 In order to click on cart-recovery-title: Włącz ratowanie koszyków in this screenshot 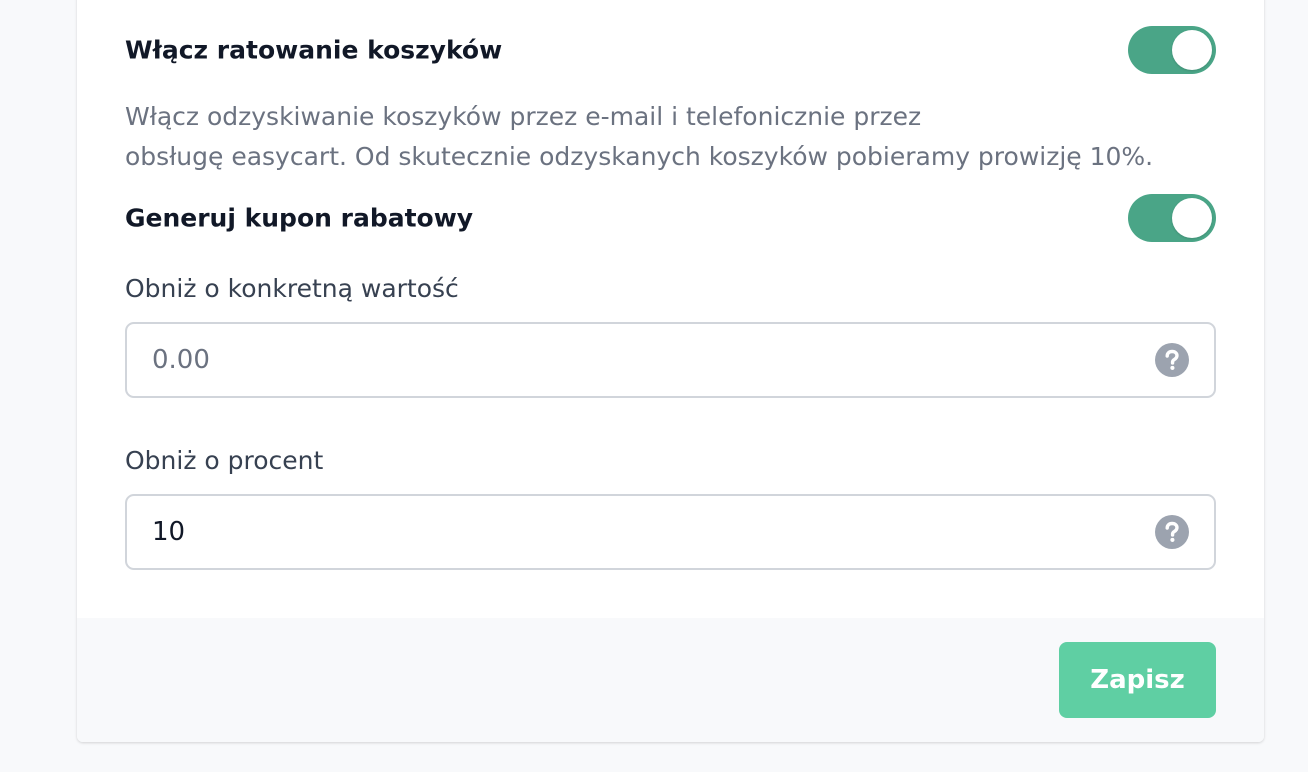, I will do `click(314, 50)`.